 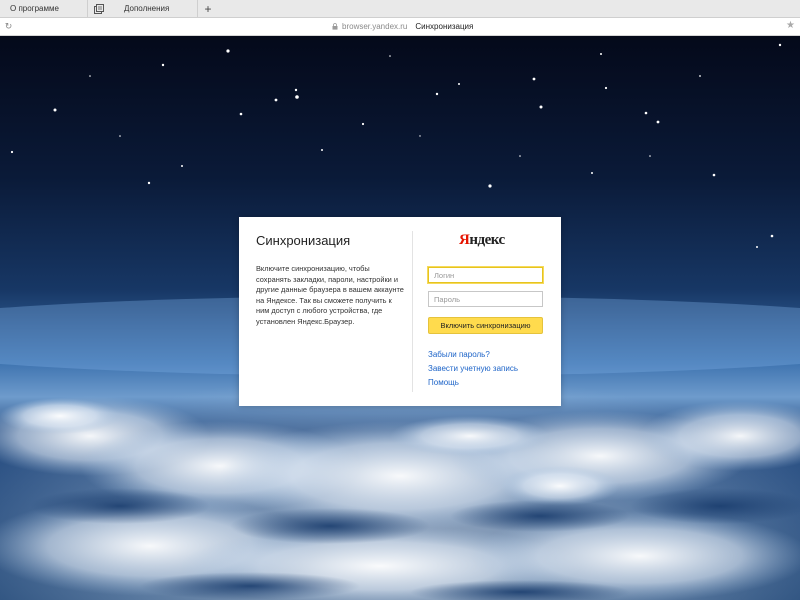 What do you see at coordinates (147, 8) in the screenshot?
I see `tab-addons-label: Дополнения` at bounding box center [147, 8].